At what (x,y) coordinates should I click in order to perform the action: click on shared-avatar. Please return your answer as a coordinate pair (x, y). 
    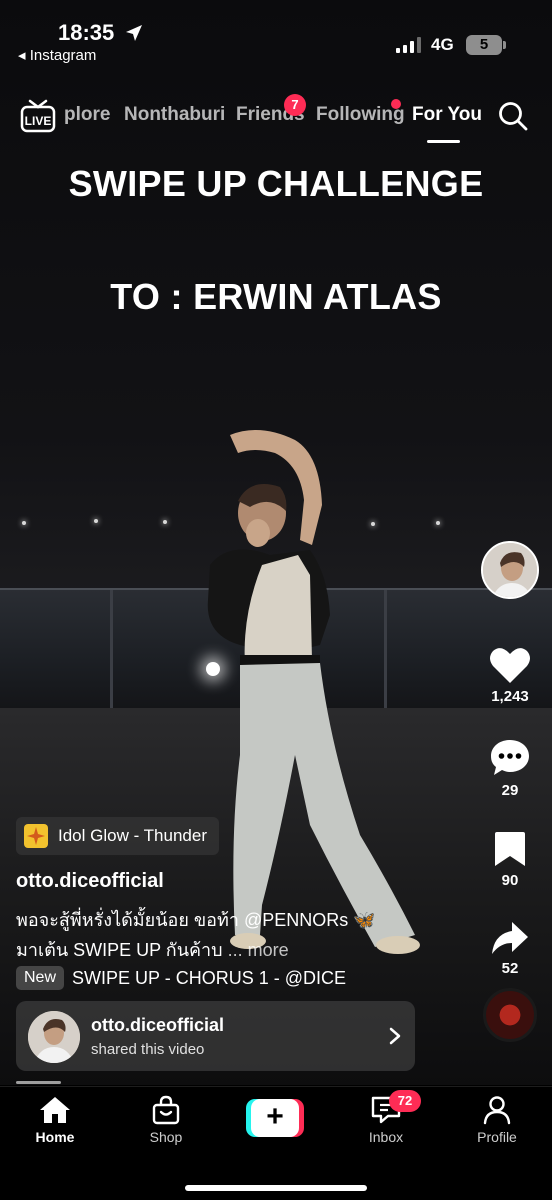
    Looking at the image, I should click on (54, 1037).